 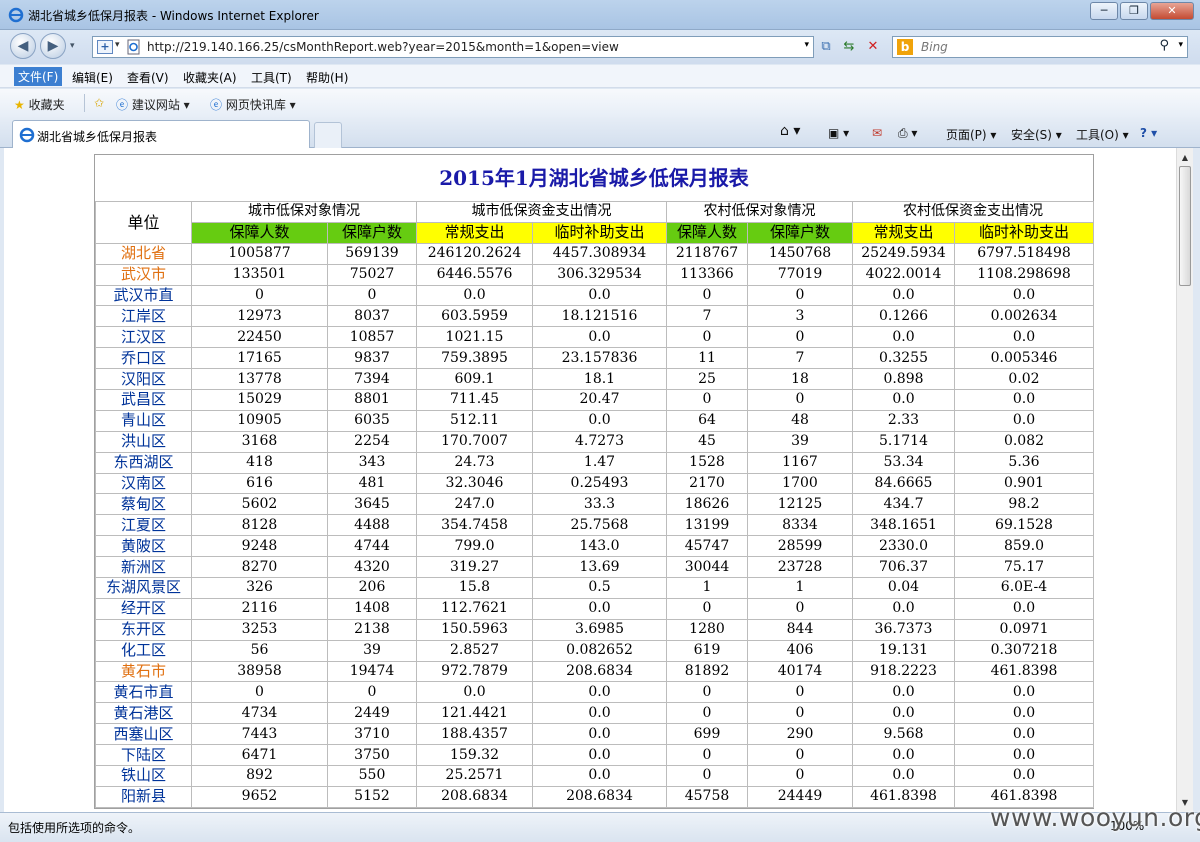 I want to click on address-dropdown-icon: ▾, so click(x=806, y=45).